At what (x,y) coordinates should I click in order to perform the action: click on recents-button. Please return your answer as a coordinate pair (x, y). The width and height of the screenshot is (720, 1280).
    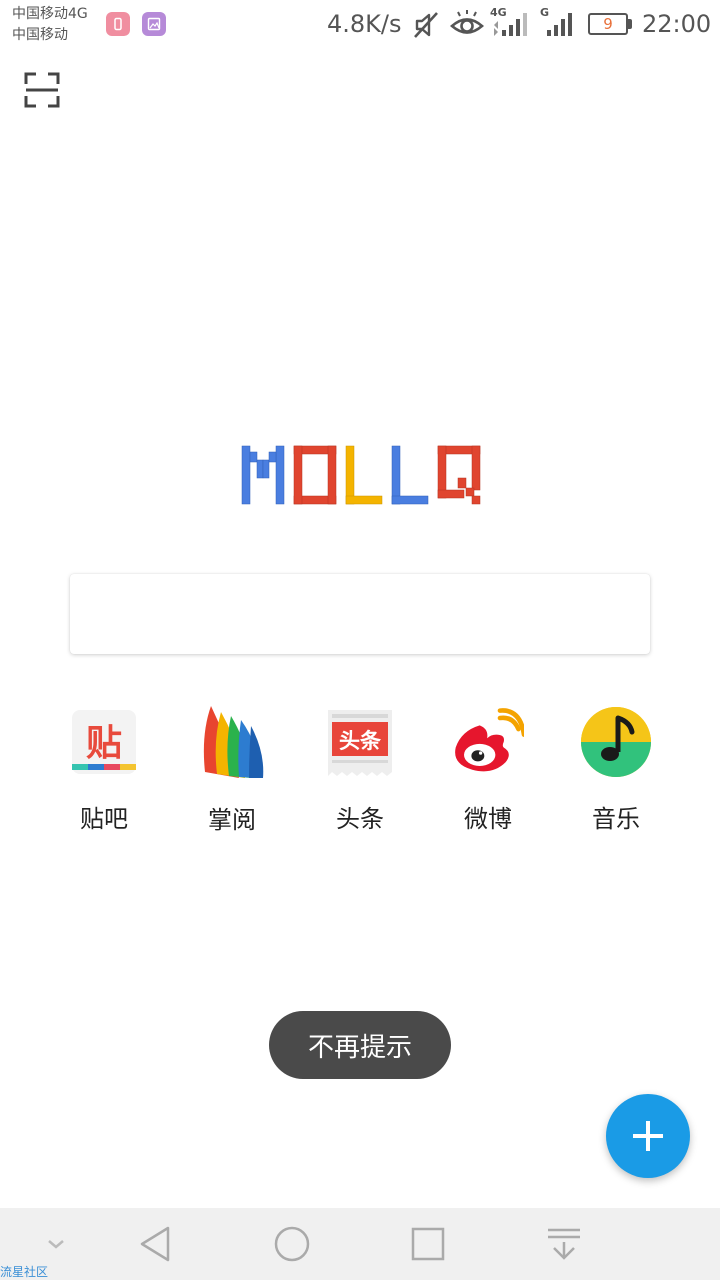
    Looking at the image, I should click on (428, 1244).